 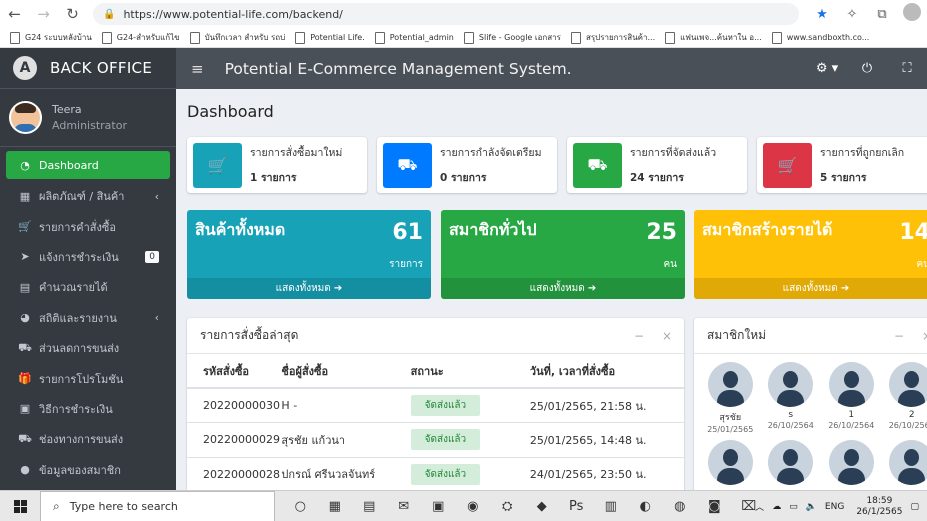 I want to click on sidebar-item-shipping-channels: ⛟ ช่องทางการขนส่ง, so click(x=88, y=439).